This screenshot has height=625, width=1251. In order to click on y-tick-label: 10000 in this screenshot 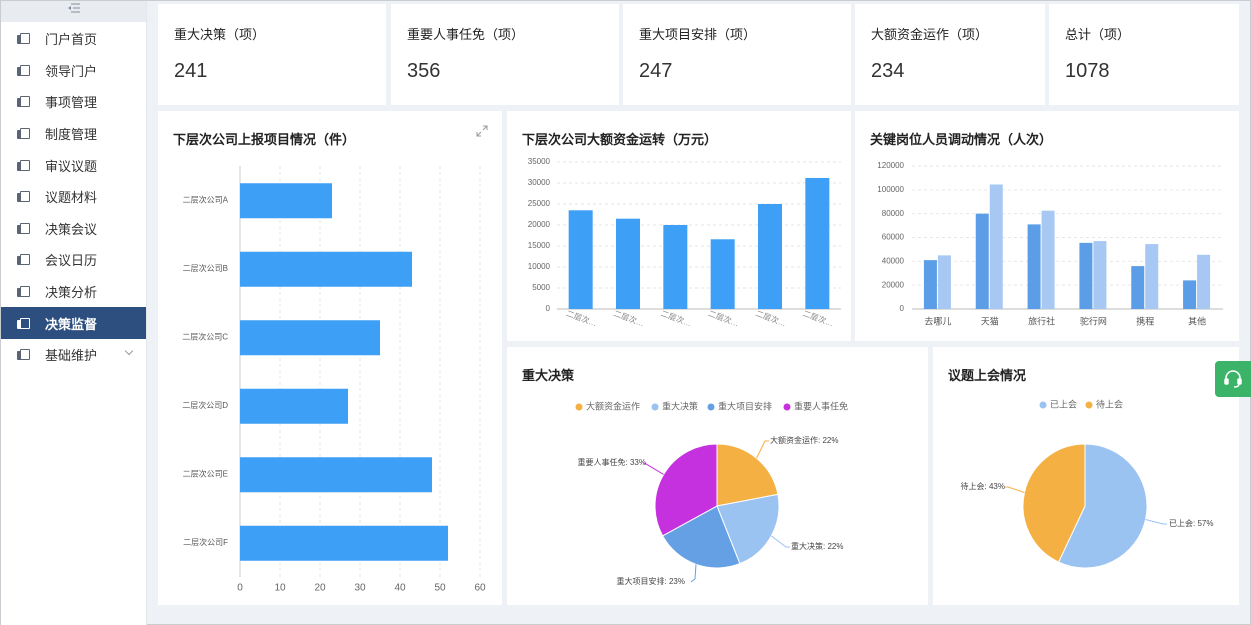, I will do `click(539, 266)`.